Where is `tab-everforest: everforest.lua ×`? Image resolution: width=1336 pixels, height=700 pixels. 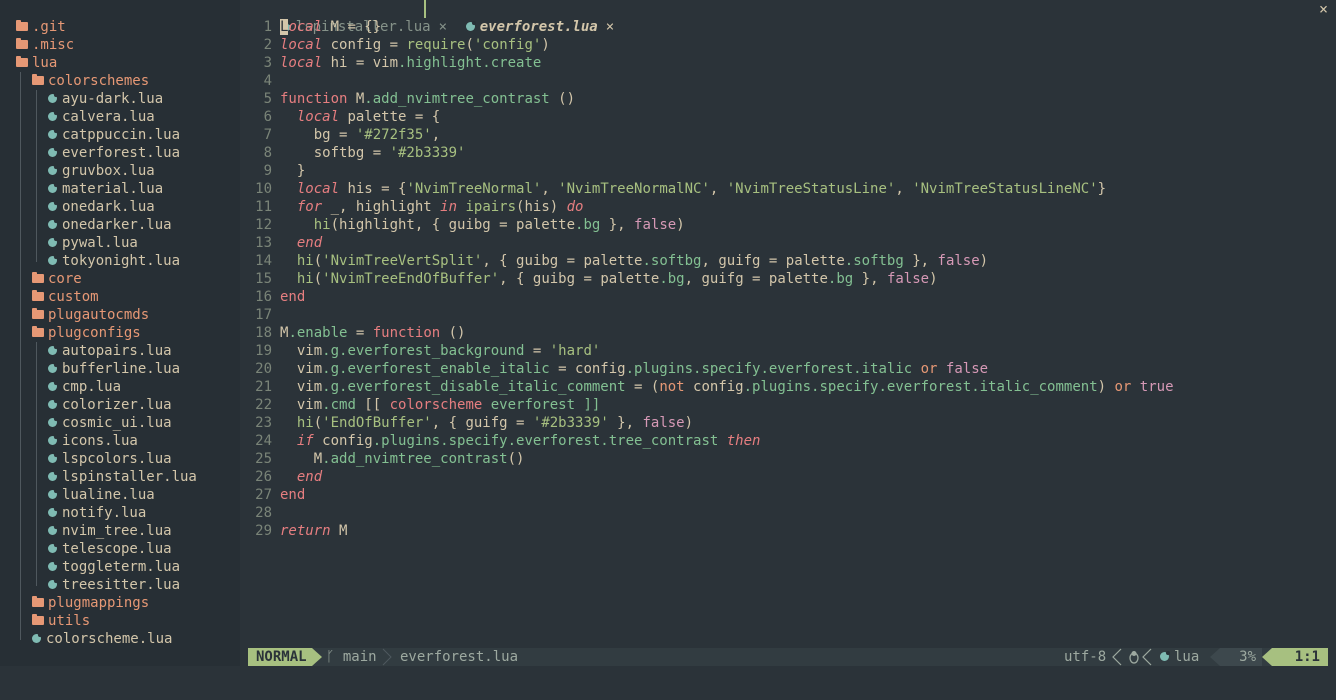 tab-everforest: everforest.lua × is located at coordinates (523, 17).